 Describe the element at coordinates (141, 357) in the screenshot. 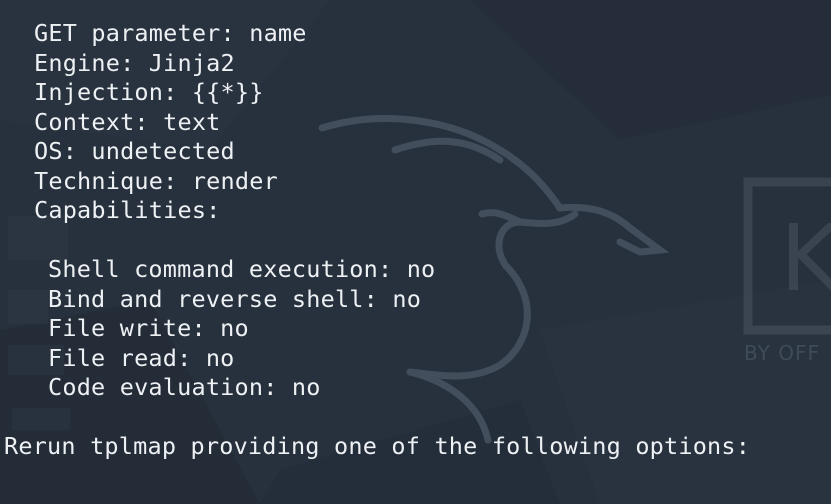

I see `capability-file-read: File read: no` at that location.